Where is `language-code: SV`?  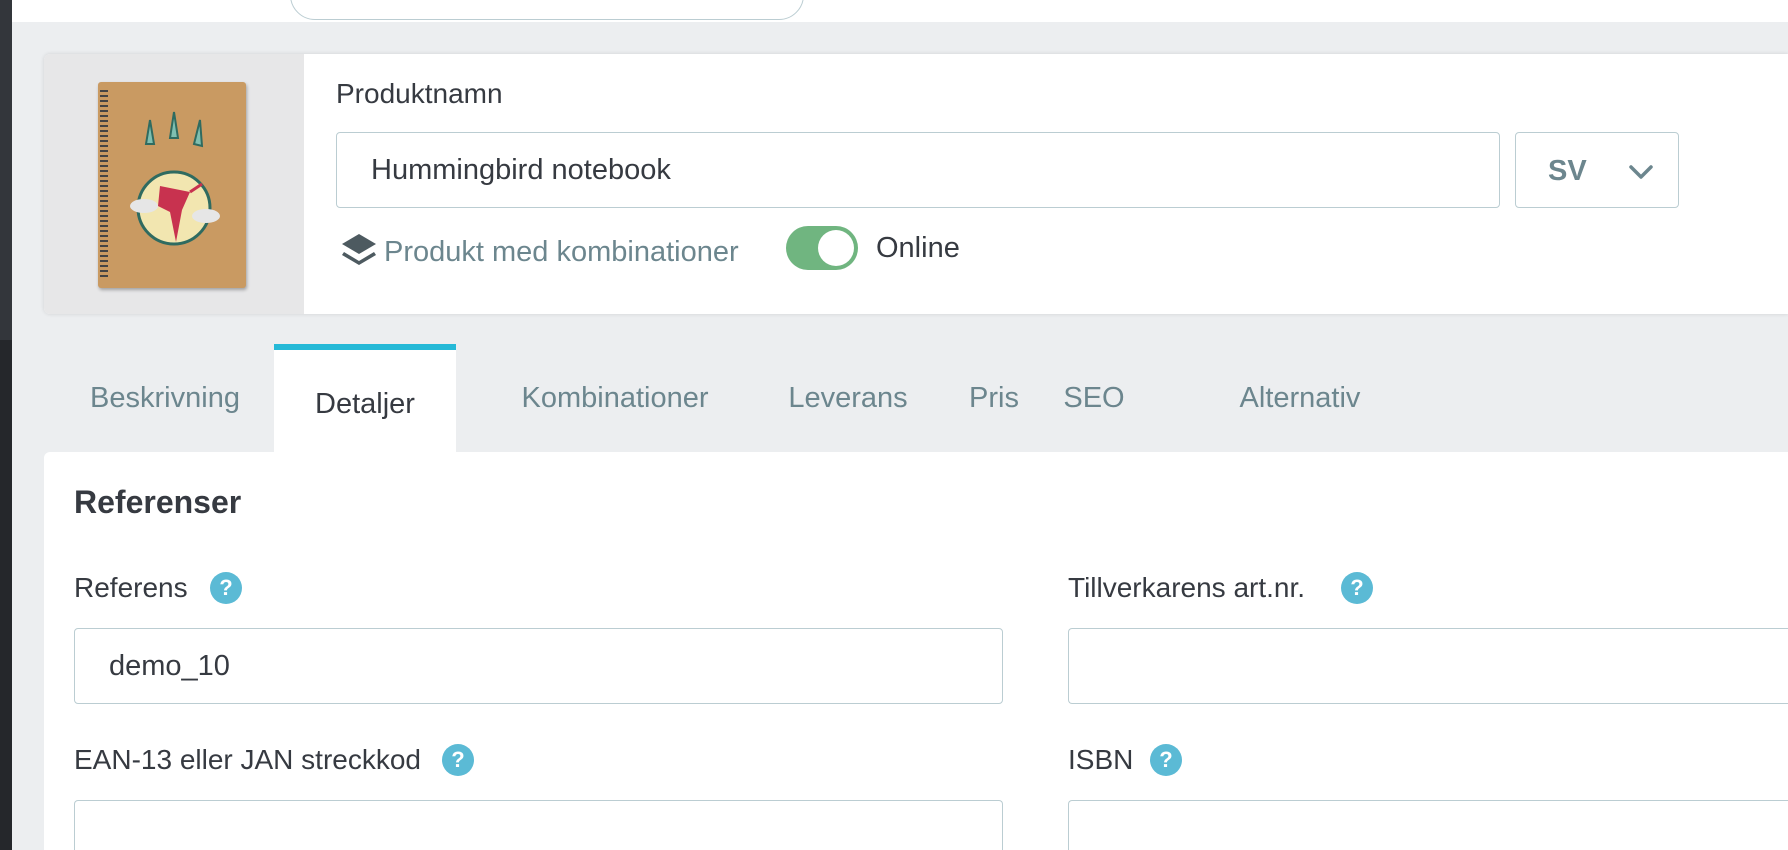 language-code: SV is located at coordinates (1567, 171).